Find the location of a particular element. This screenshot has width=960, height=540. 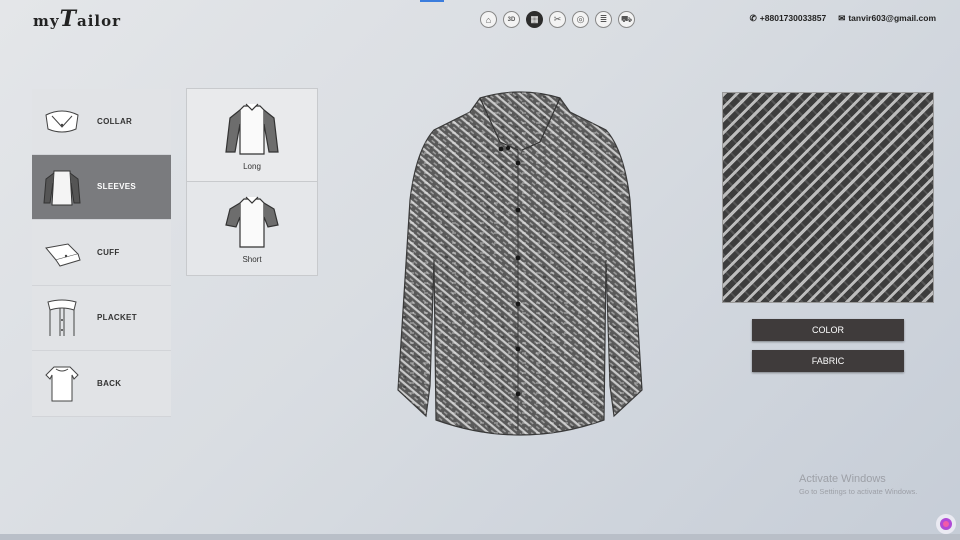

mail-icon: ✉ is located at coordinates (842, 18).